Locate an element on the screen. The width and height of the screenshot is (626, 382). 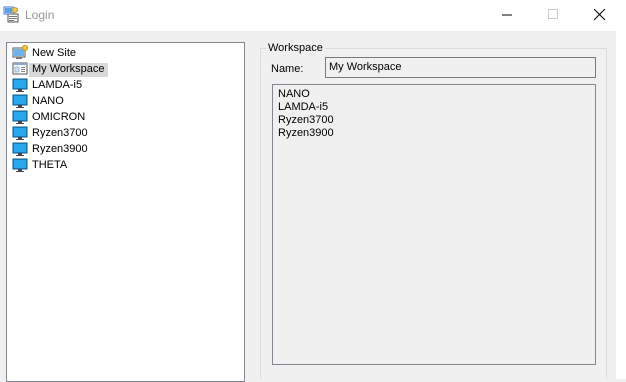
list-item: Ryzen3900 is located at coordinates (306, 133).